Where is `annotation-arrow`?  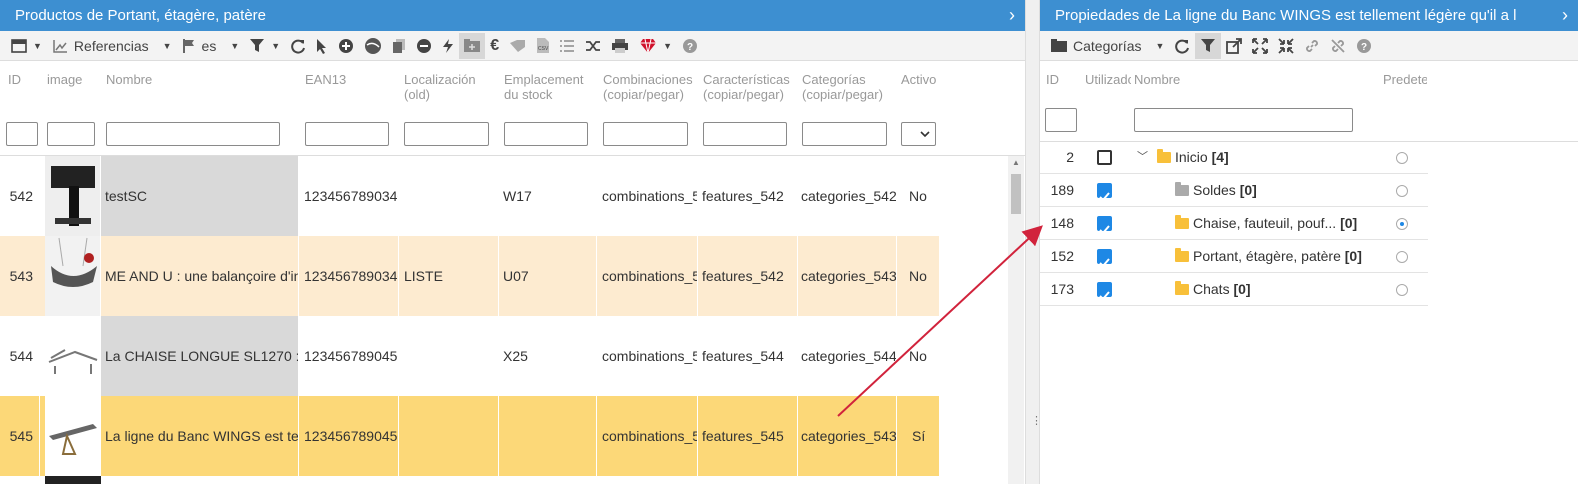
annotation-arrow is located at coordinates (940, 321).